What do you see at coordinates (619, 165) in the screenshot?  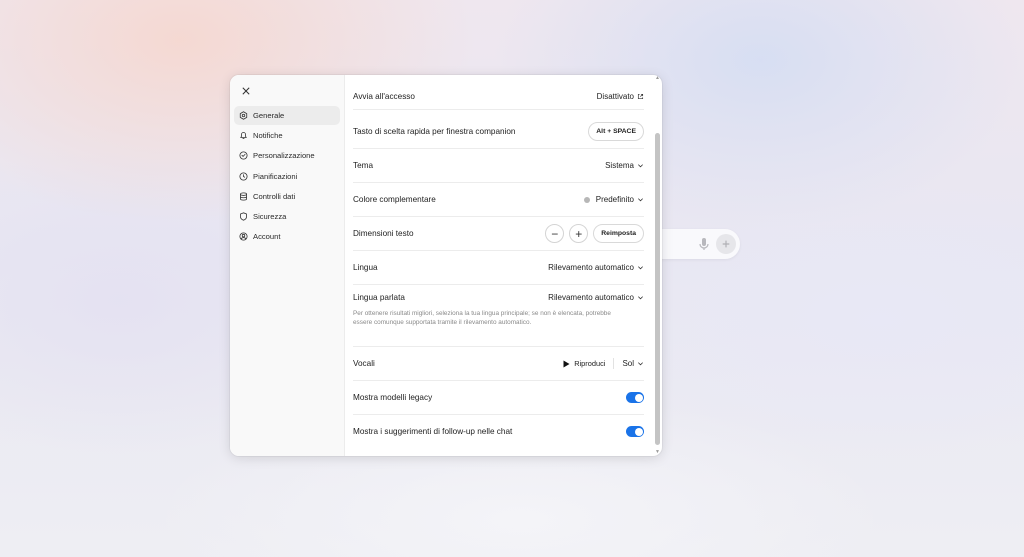 I see `theme-value: Sistema` at bounding box center [619, 165].